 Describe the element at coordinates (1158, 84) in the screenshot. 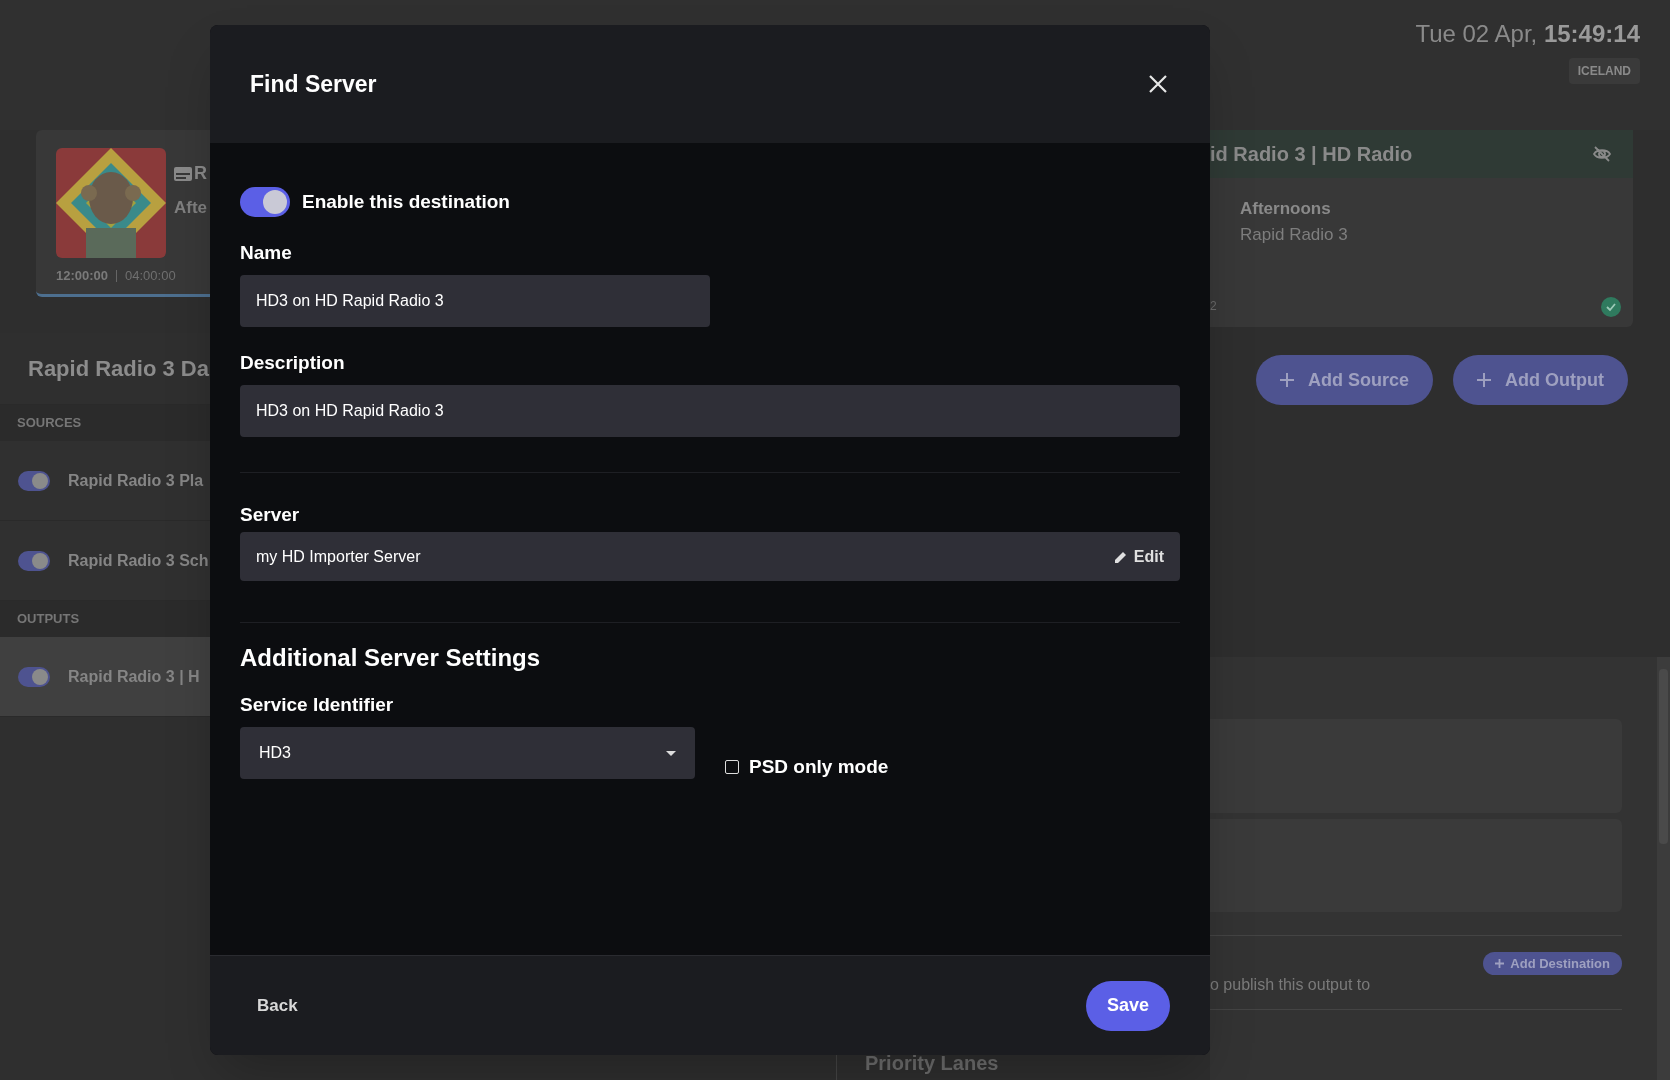

I see `close-icon` at that location.